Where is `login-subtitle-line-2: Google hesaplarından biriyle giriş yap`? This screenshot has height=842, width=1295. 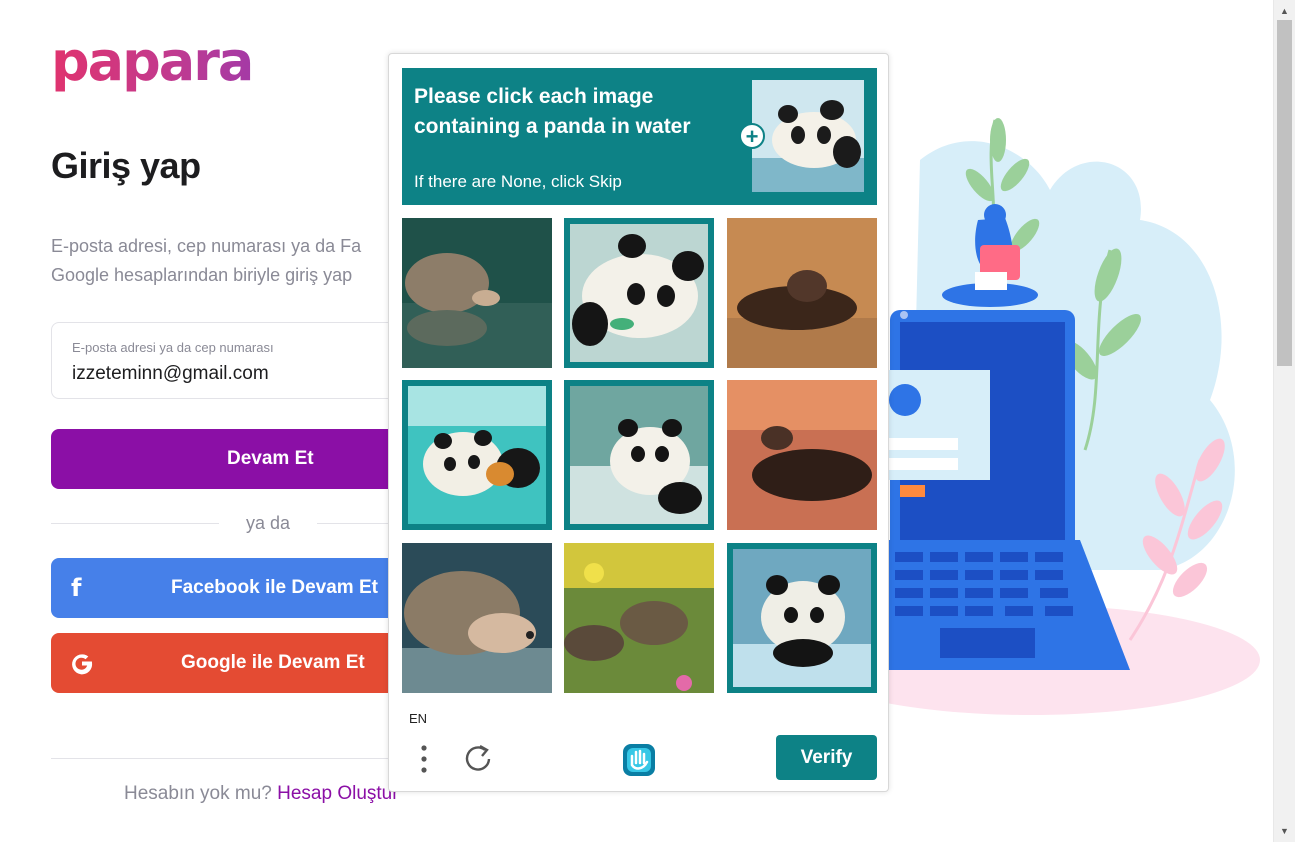
login-subtitle-line-2: Google hesaplarından biriyle giriş yap is located at coordinates (202, 275).